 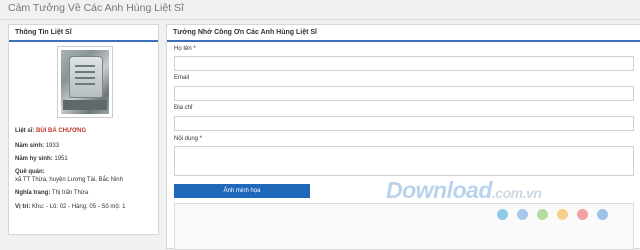 I want to click on hometown-value: xã TT Thừa, huyện Lương Tài, Bắc Ninh, so click(x=69, y=180).